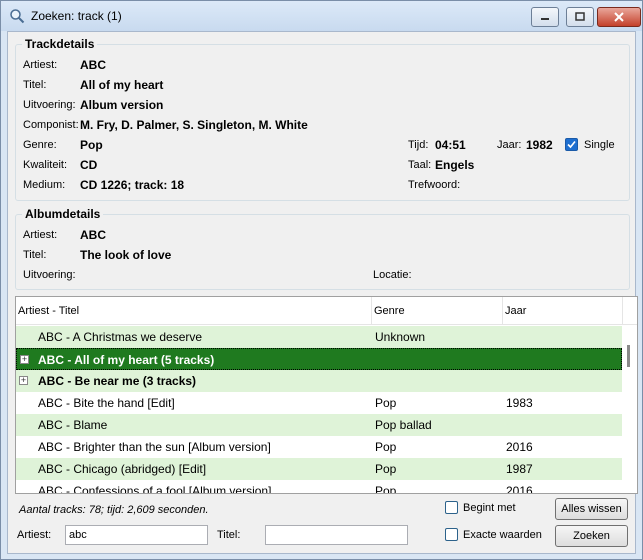  I want to click on column-header-artist-title: Artiest - Titel, so click(194, 311).